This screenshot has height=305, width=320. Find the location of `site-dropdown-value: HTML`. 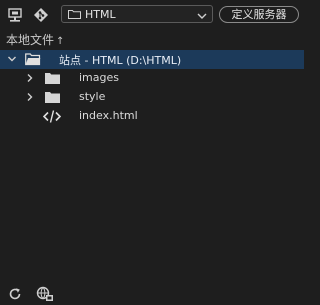

site-dropdown-value: HTML is located at coordinates (100, 14).